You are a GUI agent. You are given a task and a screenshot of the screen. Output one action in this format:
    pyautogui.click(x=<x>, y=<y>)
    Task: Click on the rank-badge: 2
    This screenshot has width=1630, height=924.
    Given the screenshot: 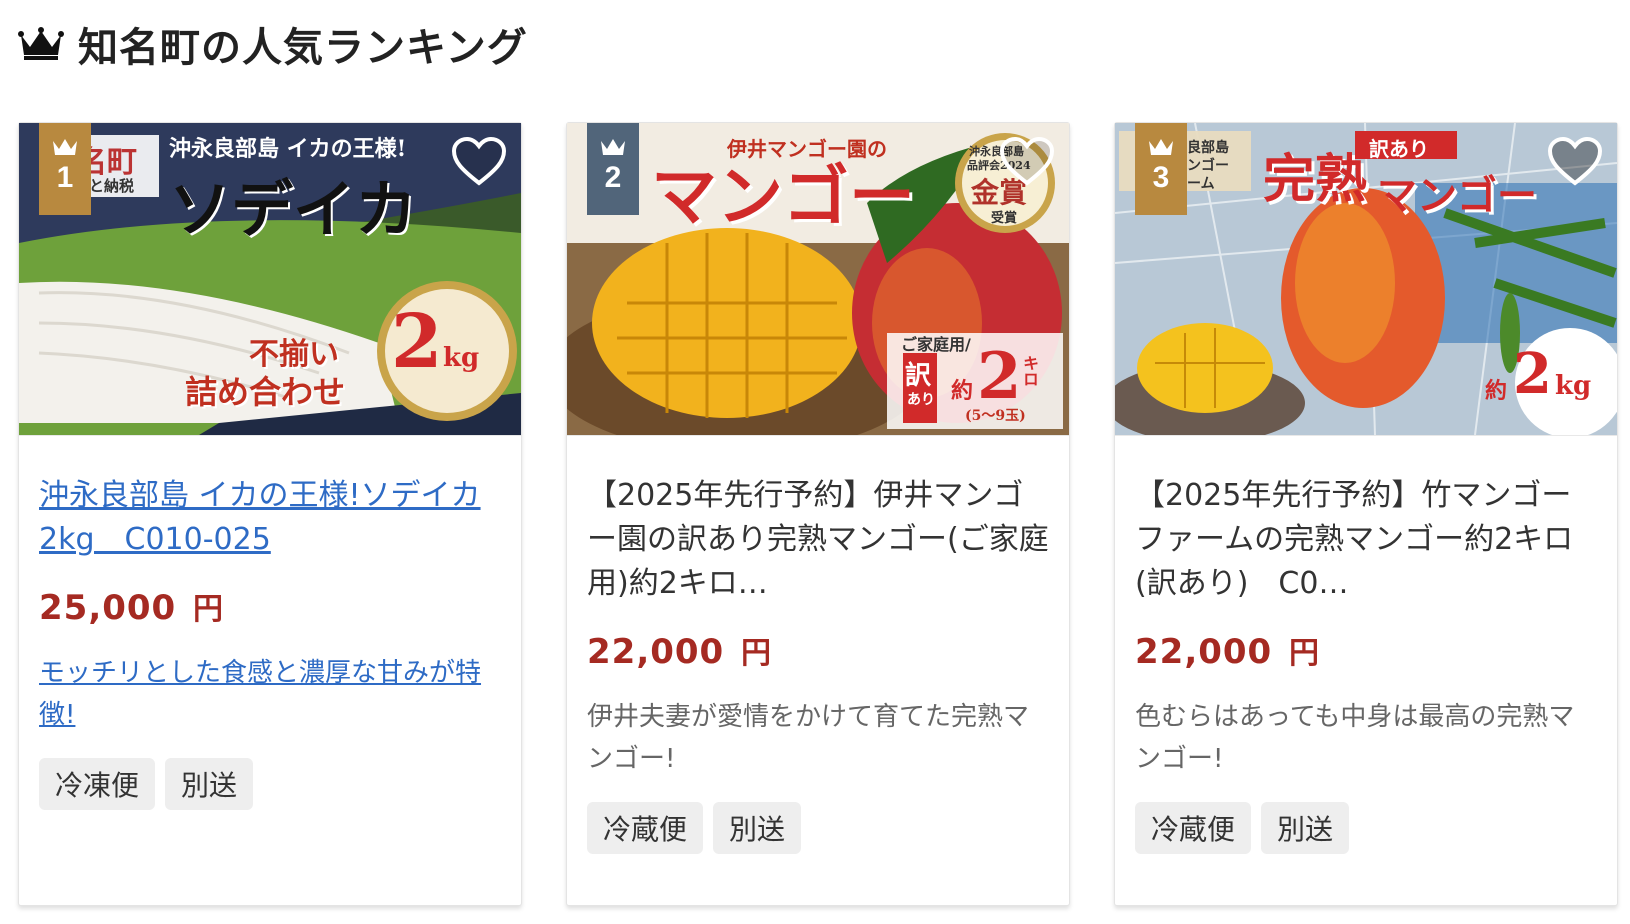 What is the action you would take?
    pyautogui.click(x=613, y=169)
    